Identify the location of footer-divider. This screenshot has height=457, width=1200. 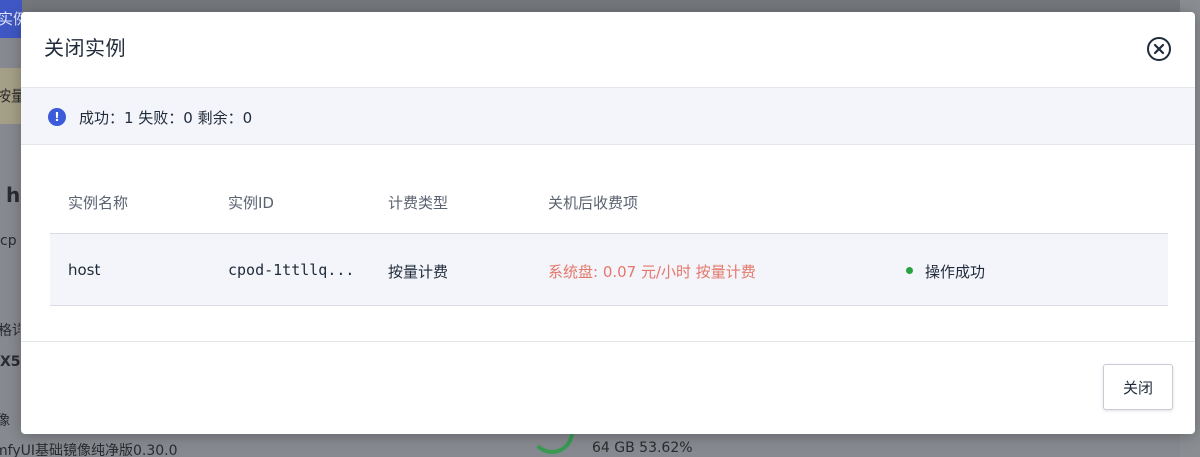
(608, 341).